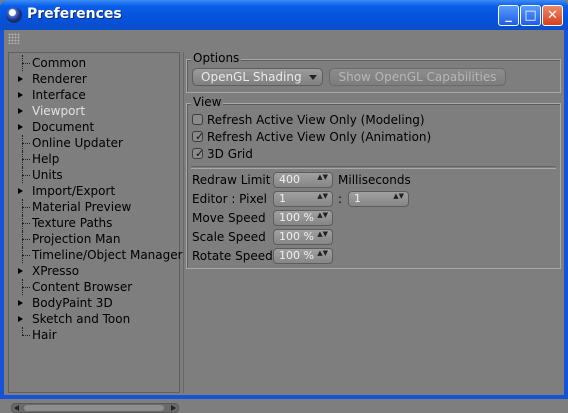  I want to click on sidebar-item-label: Help, so click(46, 159).